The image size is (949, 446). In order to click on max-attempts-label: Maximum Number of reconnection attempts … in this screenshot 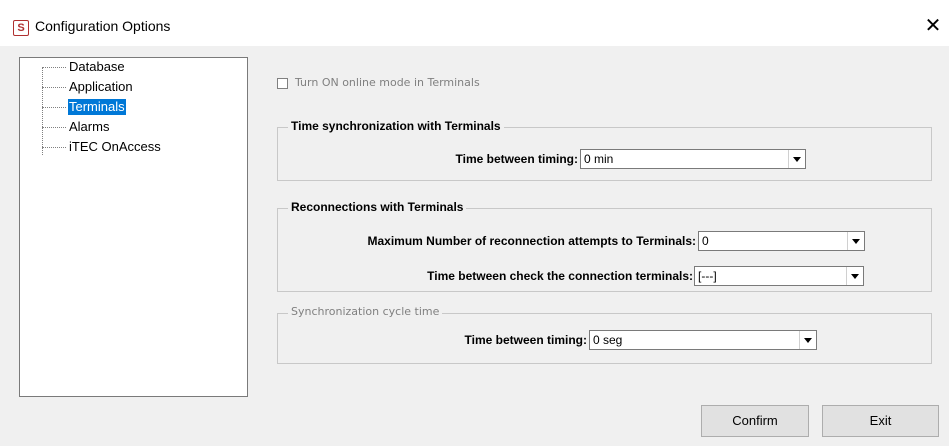, I will do `click(532, 241)`.